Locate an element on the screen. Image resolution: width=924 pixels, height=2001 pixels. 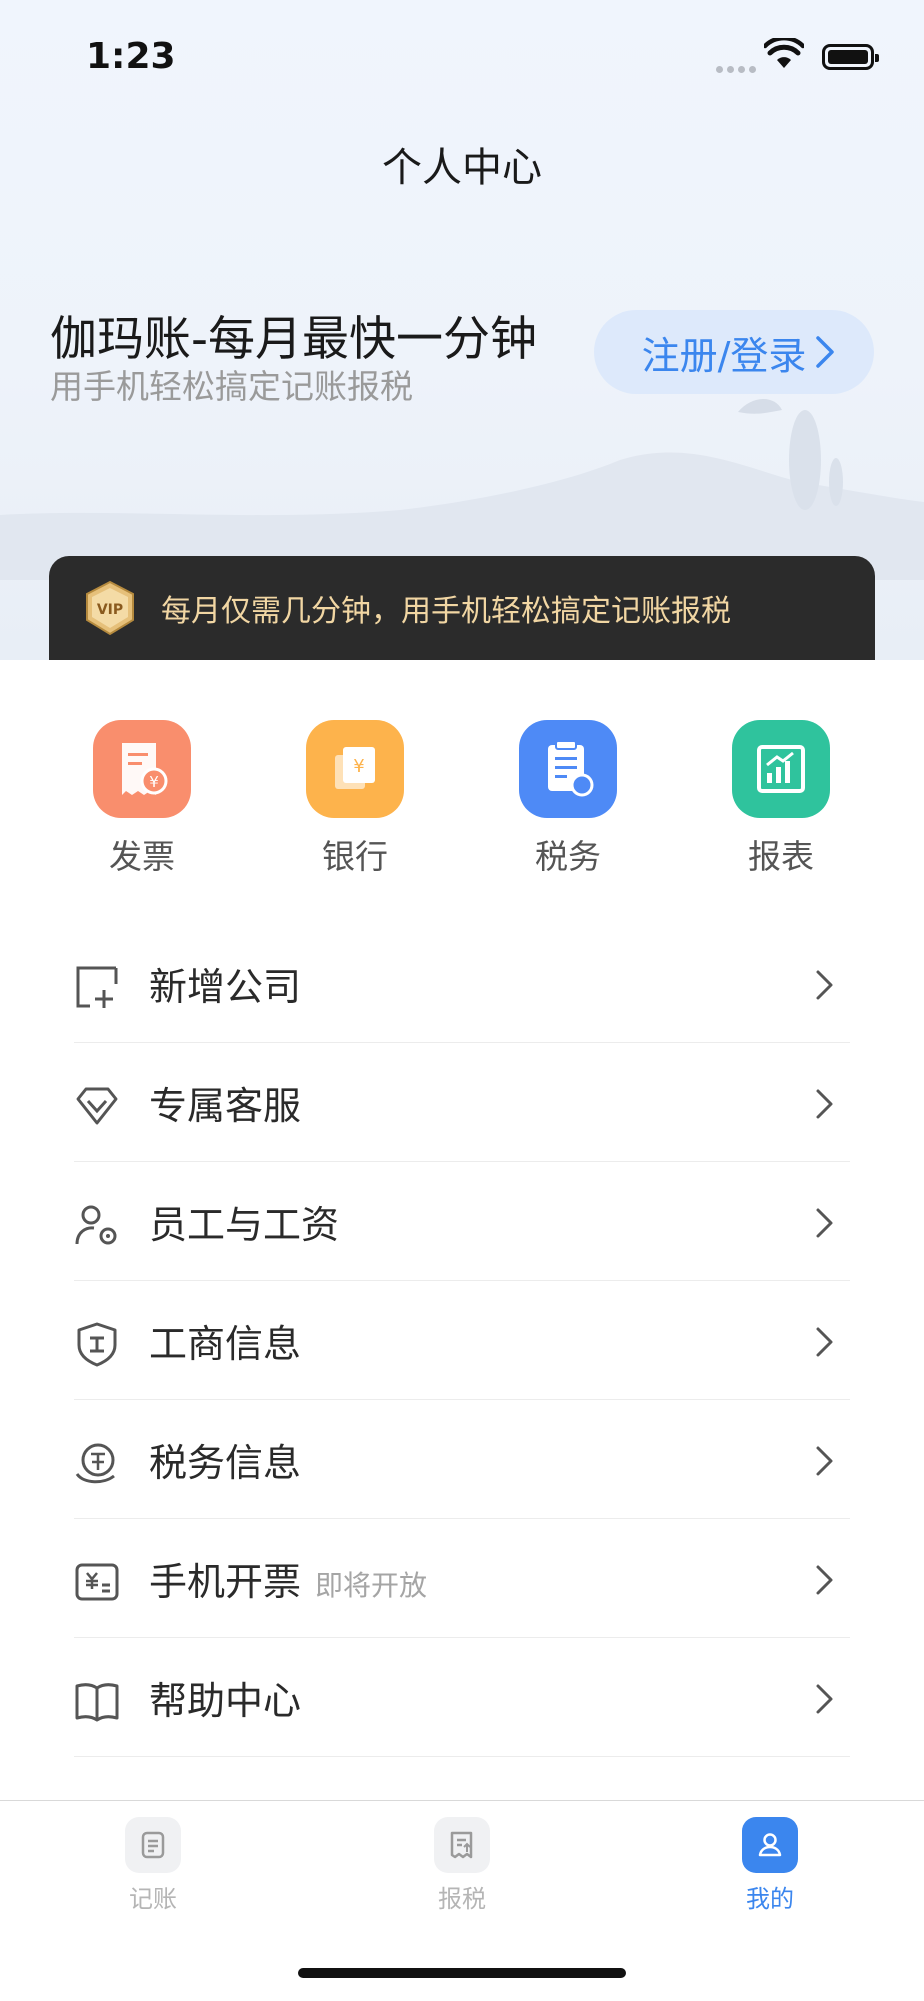
menu-item-label: 帮助中心 is located at coordinates (225, 1701).